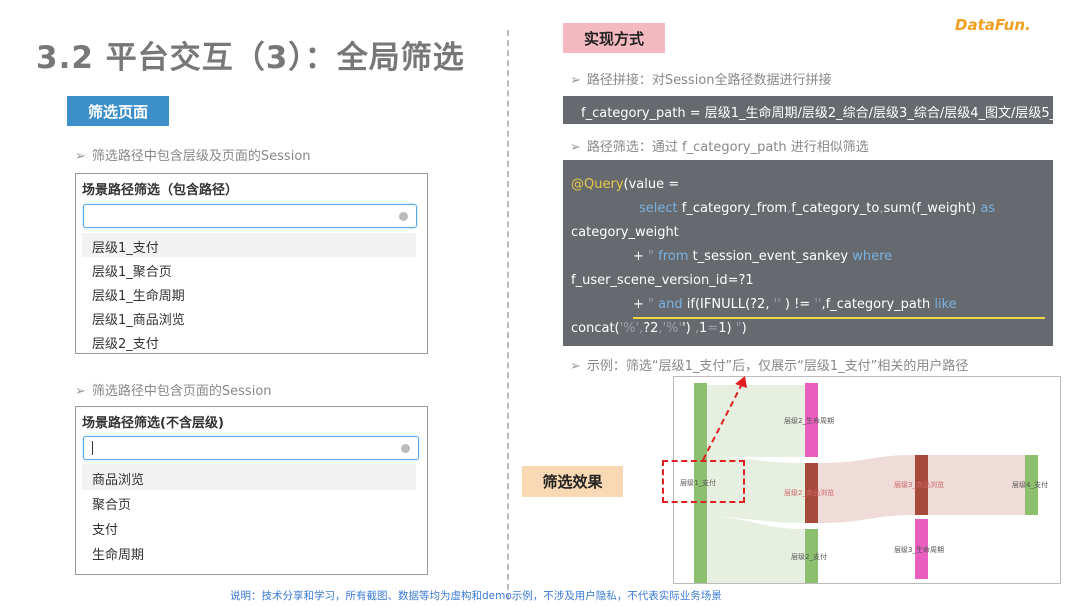 This screenshot has height=606, width=1080. What do you see at coordinates (809, 492) in the screenshot?
I see `label-n3: 层级2_商品浏览` at bounding box center [809, 492].